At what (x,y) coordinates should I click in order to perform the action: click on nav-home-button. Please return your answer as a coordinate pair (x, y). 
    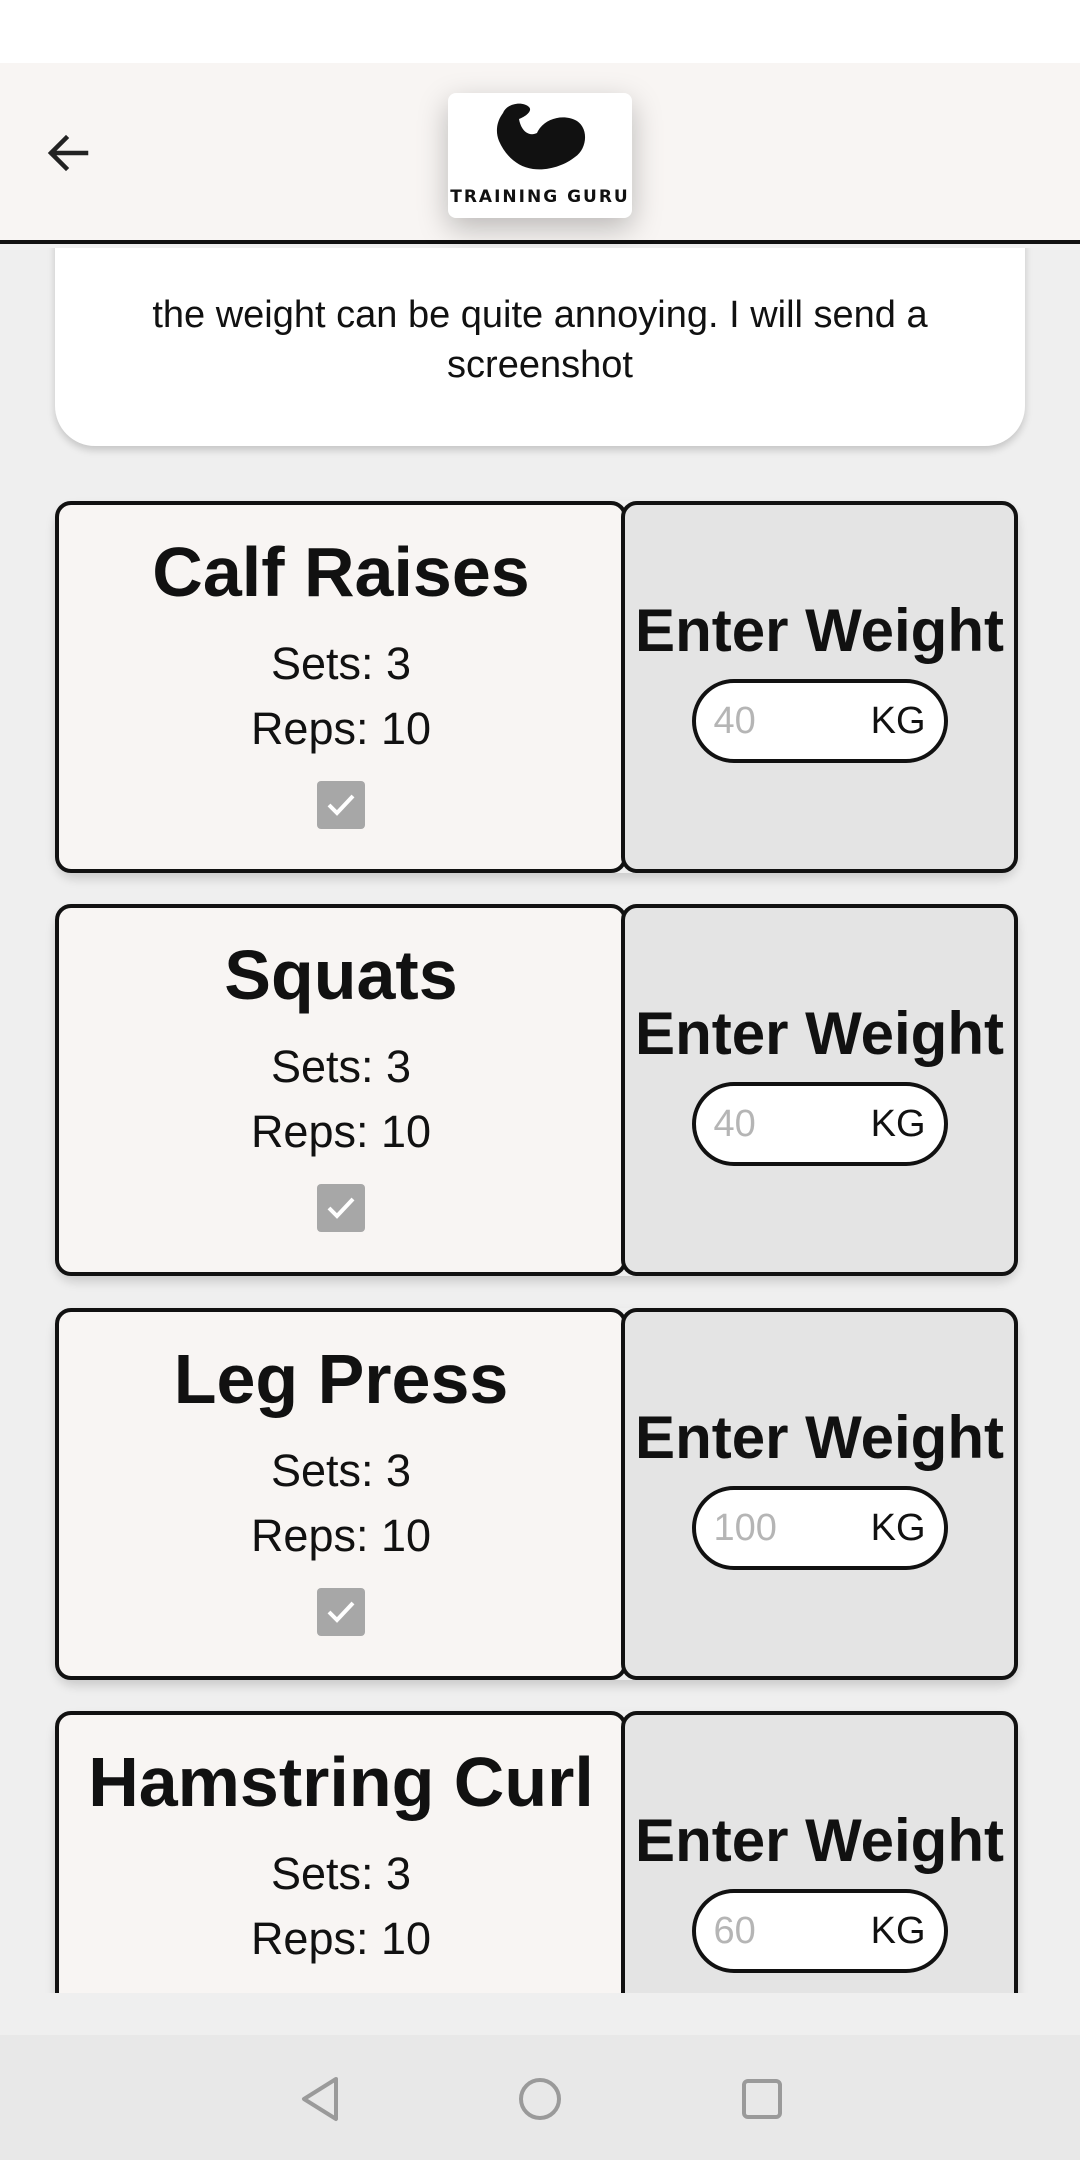
    Looking at the image, I should click on (540, 2099).